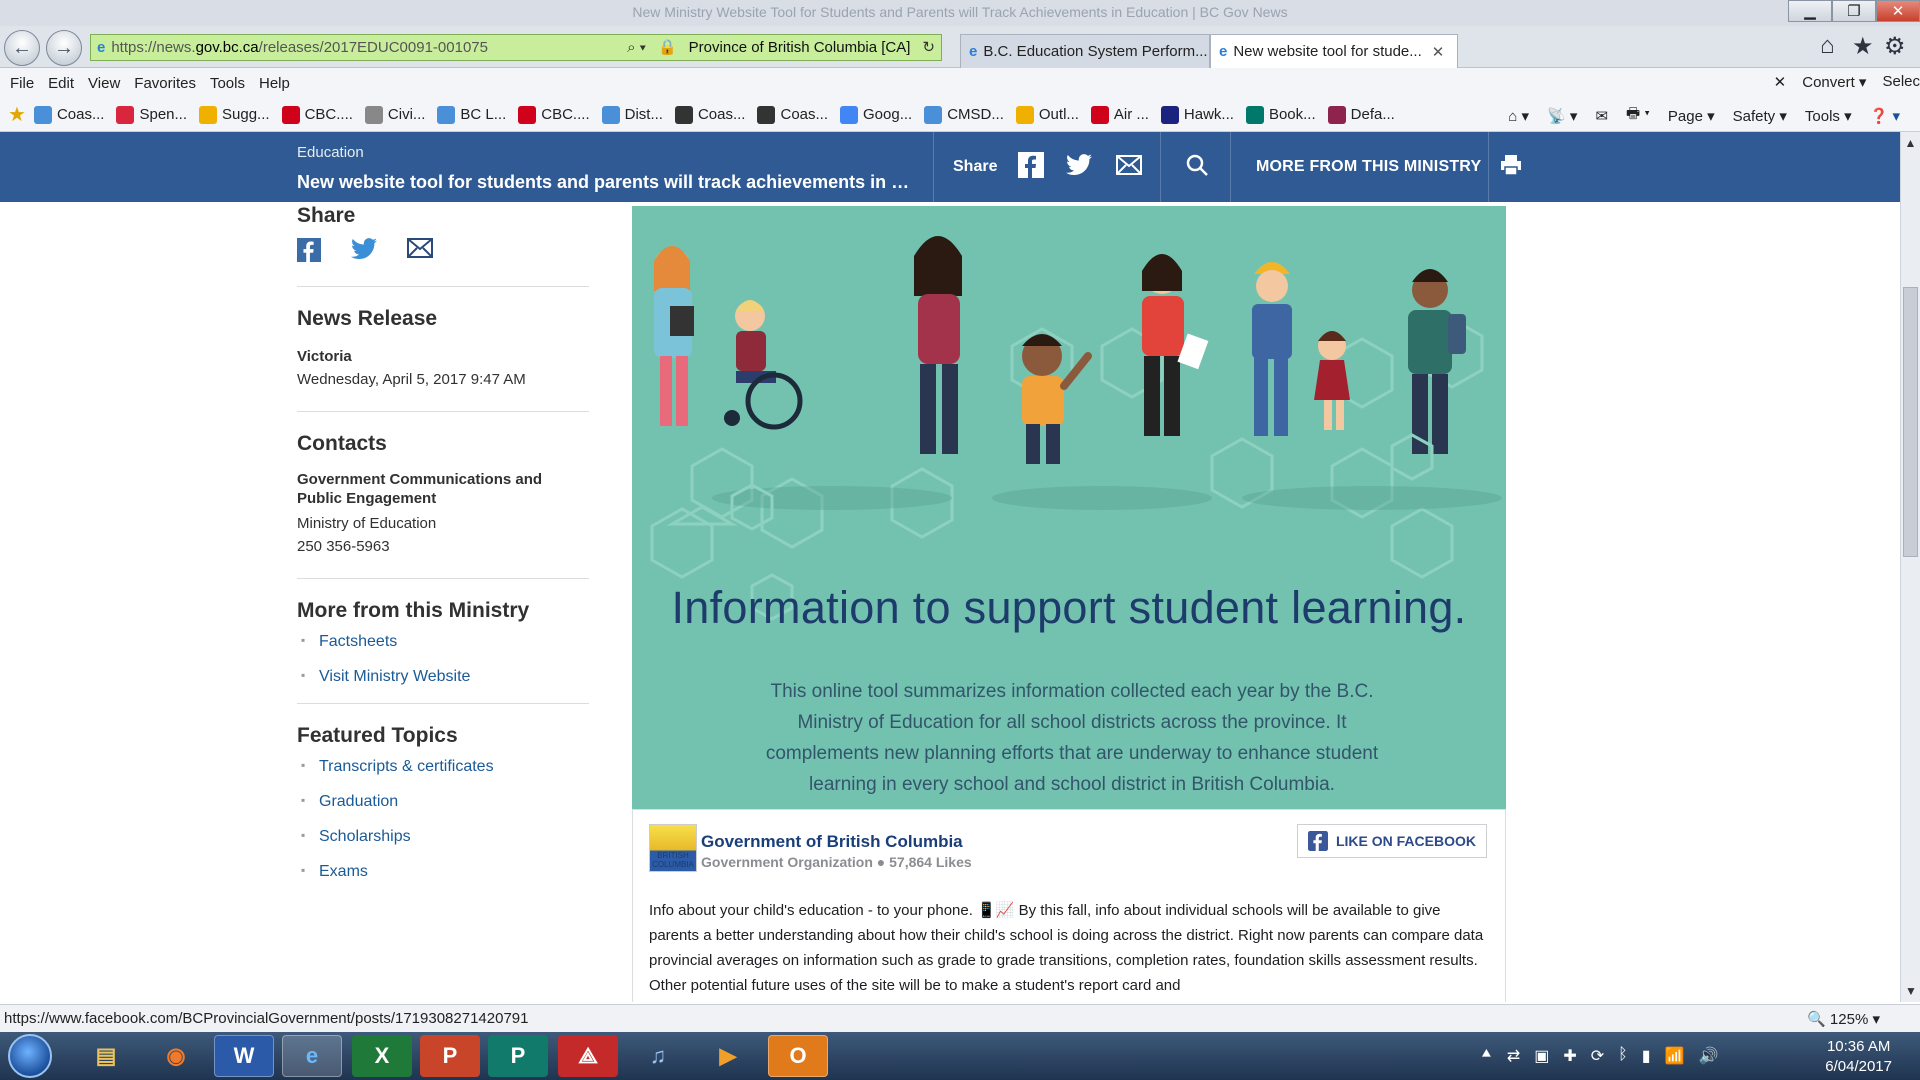 This screenshot has height=1080, width=1920. I want to click on back-button: ←, so click(22, 48).